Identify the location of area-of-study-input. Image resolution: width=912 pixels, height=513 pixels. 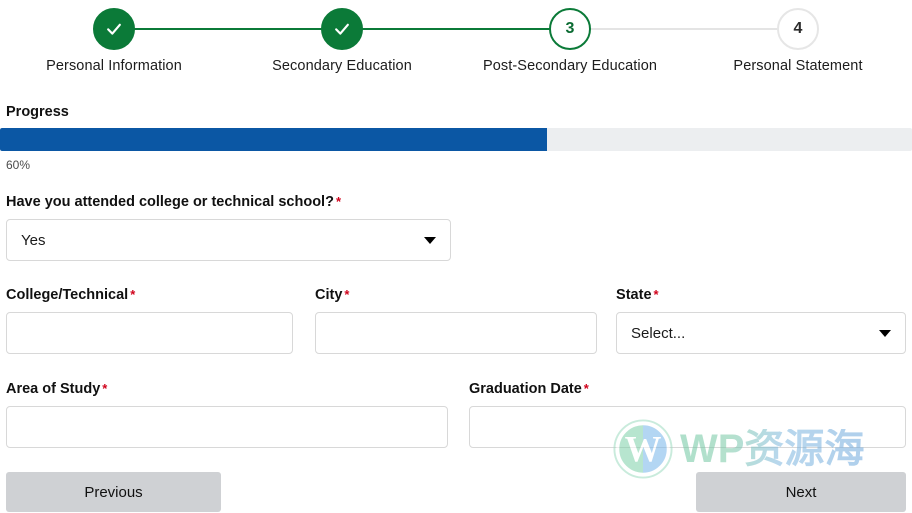
(227, 427).